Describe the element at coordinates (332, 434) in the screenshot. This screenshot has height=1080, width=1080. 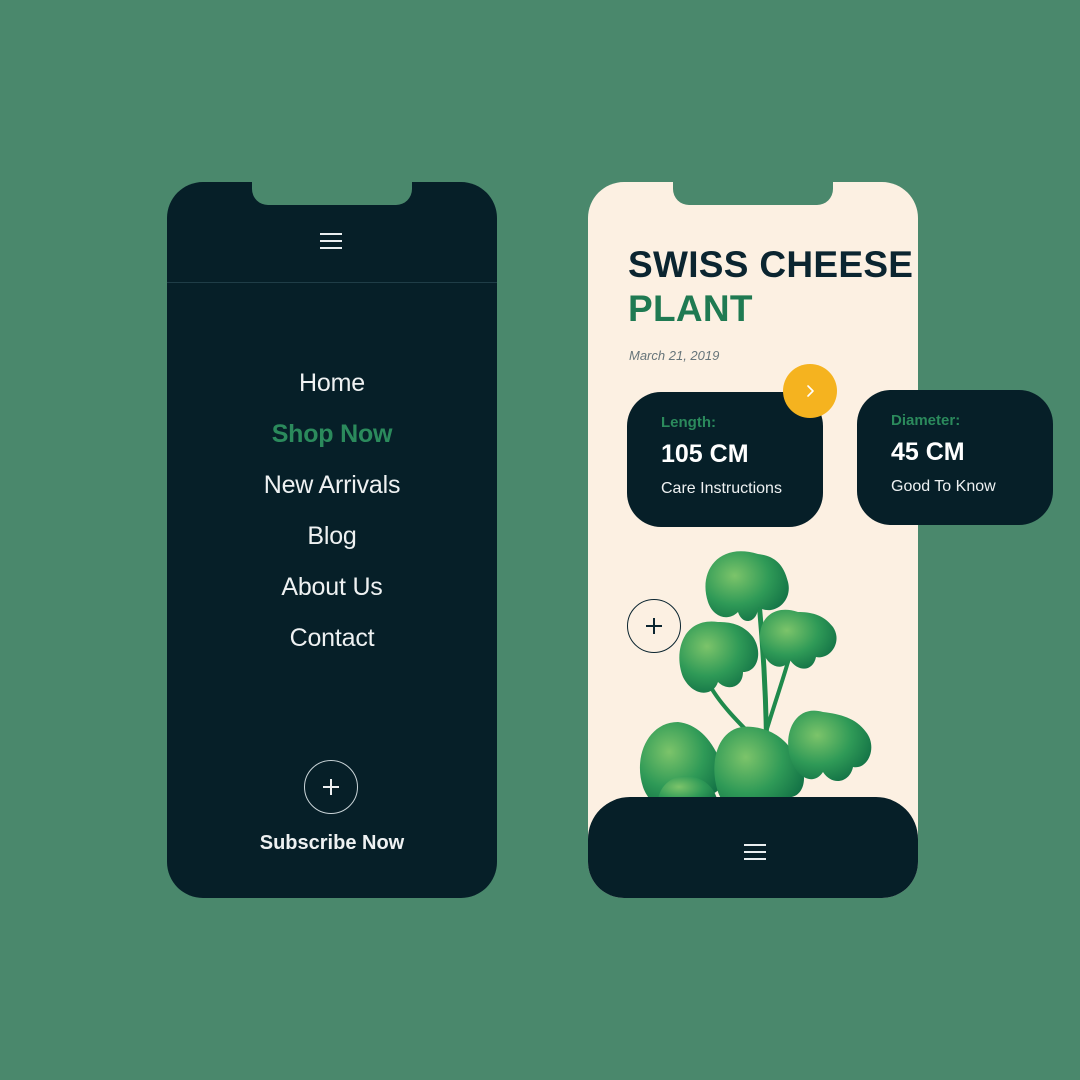
I see `menu-item-shop-now: Shop Now` at that location.